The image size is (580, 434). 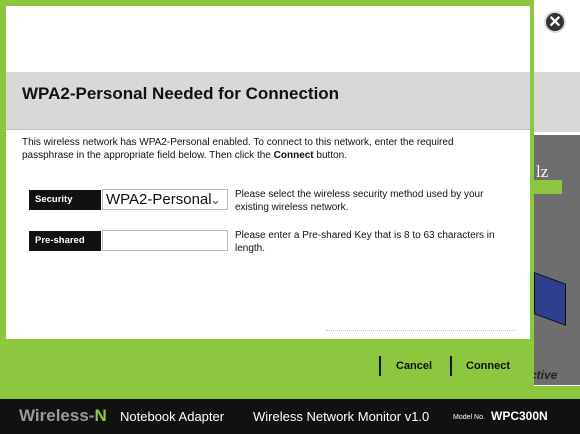 What do you see at coordinates (469, 417) in the screenshot?
I see `model-label: Model No.` at bounding box center [469, 417].